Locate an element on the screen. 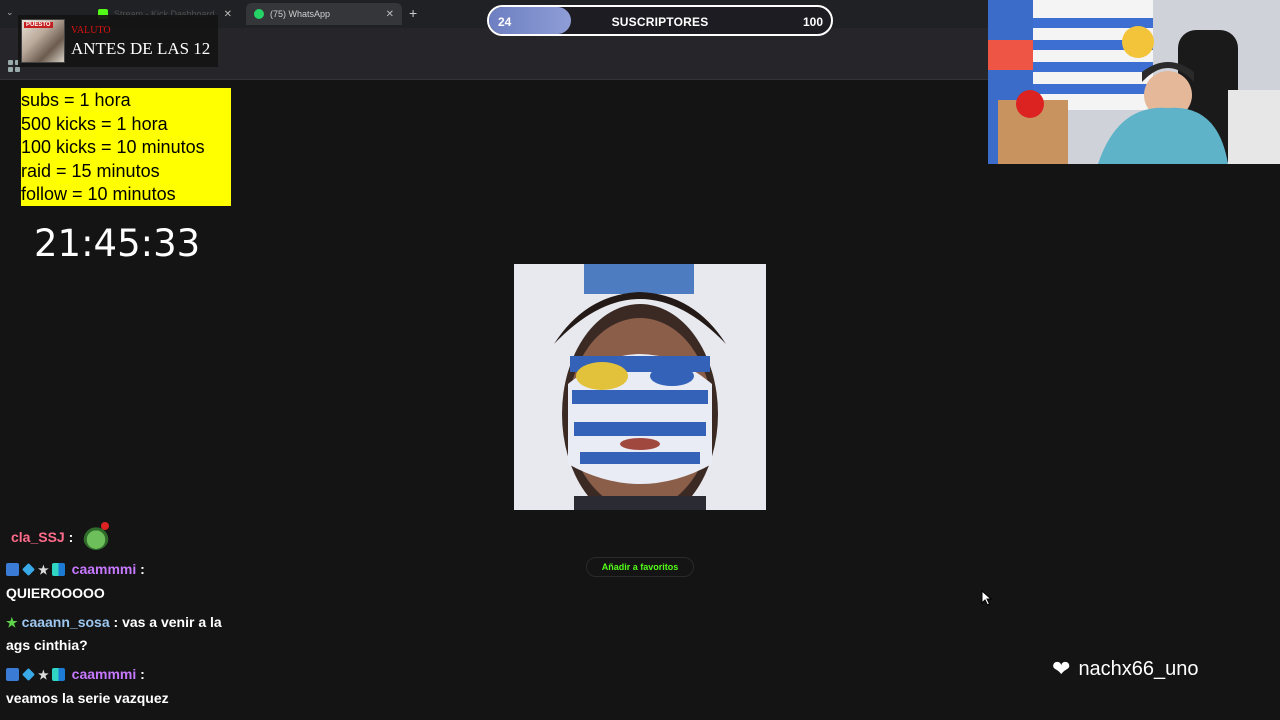 Image resolution: width=1280 pixels, height=720 pixels. webcam-feed is located at coordinates (1134, 82).